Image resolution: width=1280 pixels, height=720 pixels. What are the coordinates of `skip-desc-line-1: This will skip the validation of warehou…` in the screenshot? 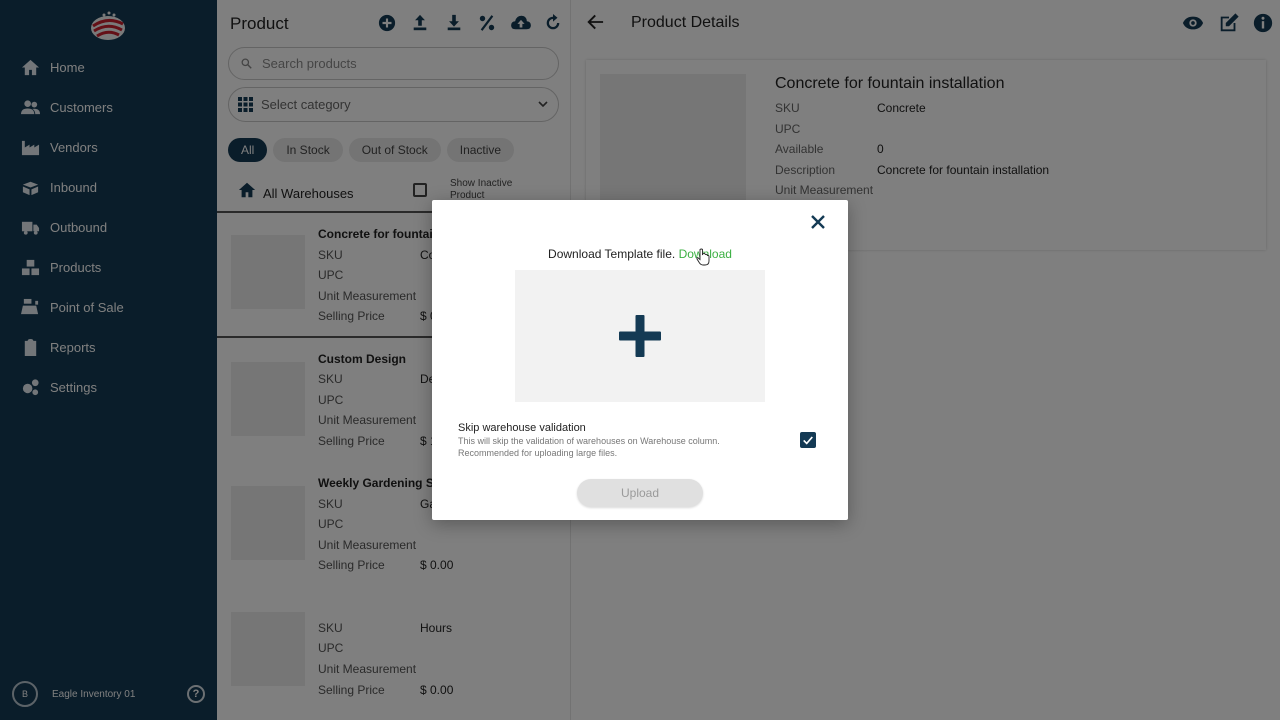 It's located at (589, 441).